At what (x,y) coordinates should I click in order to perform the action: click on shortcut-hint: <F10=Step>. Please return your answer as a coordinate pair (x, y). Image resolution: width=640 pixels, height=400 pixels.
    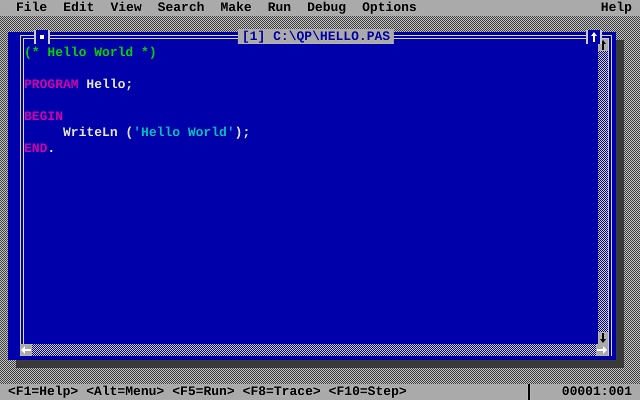
    Looking at the image, I should click on (367, 392).